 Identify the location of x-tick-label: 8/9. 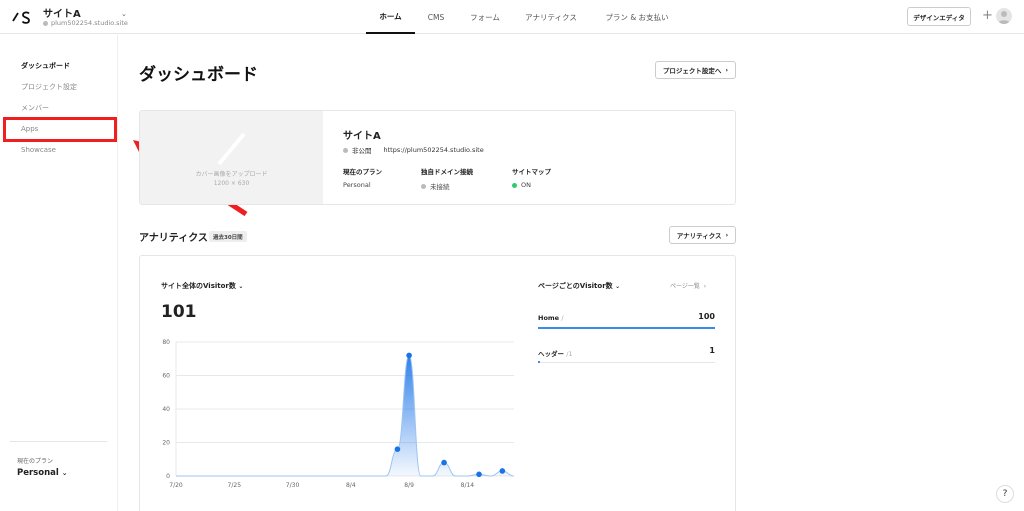
(409, 485).